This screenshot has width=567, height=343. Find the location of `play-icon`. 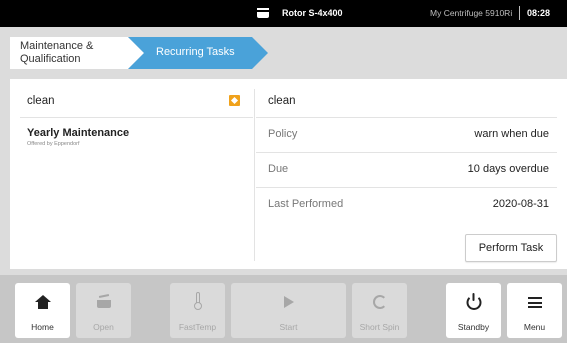

play-icon is located at coordinates (288, 302).